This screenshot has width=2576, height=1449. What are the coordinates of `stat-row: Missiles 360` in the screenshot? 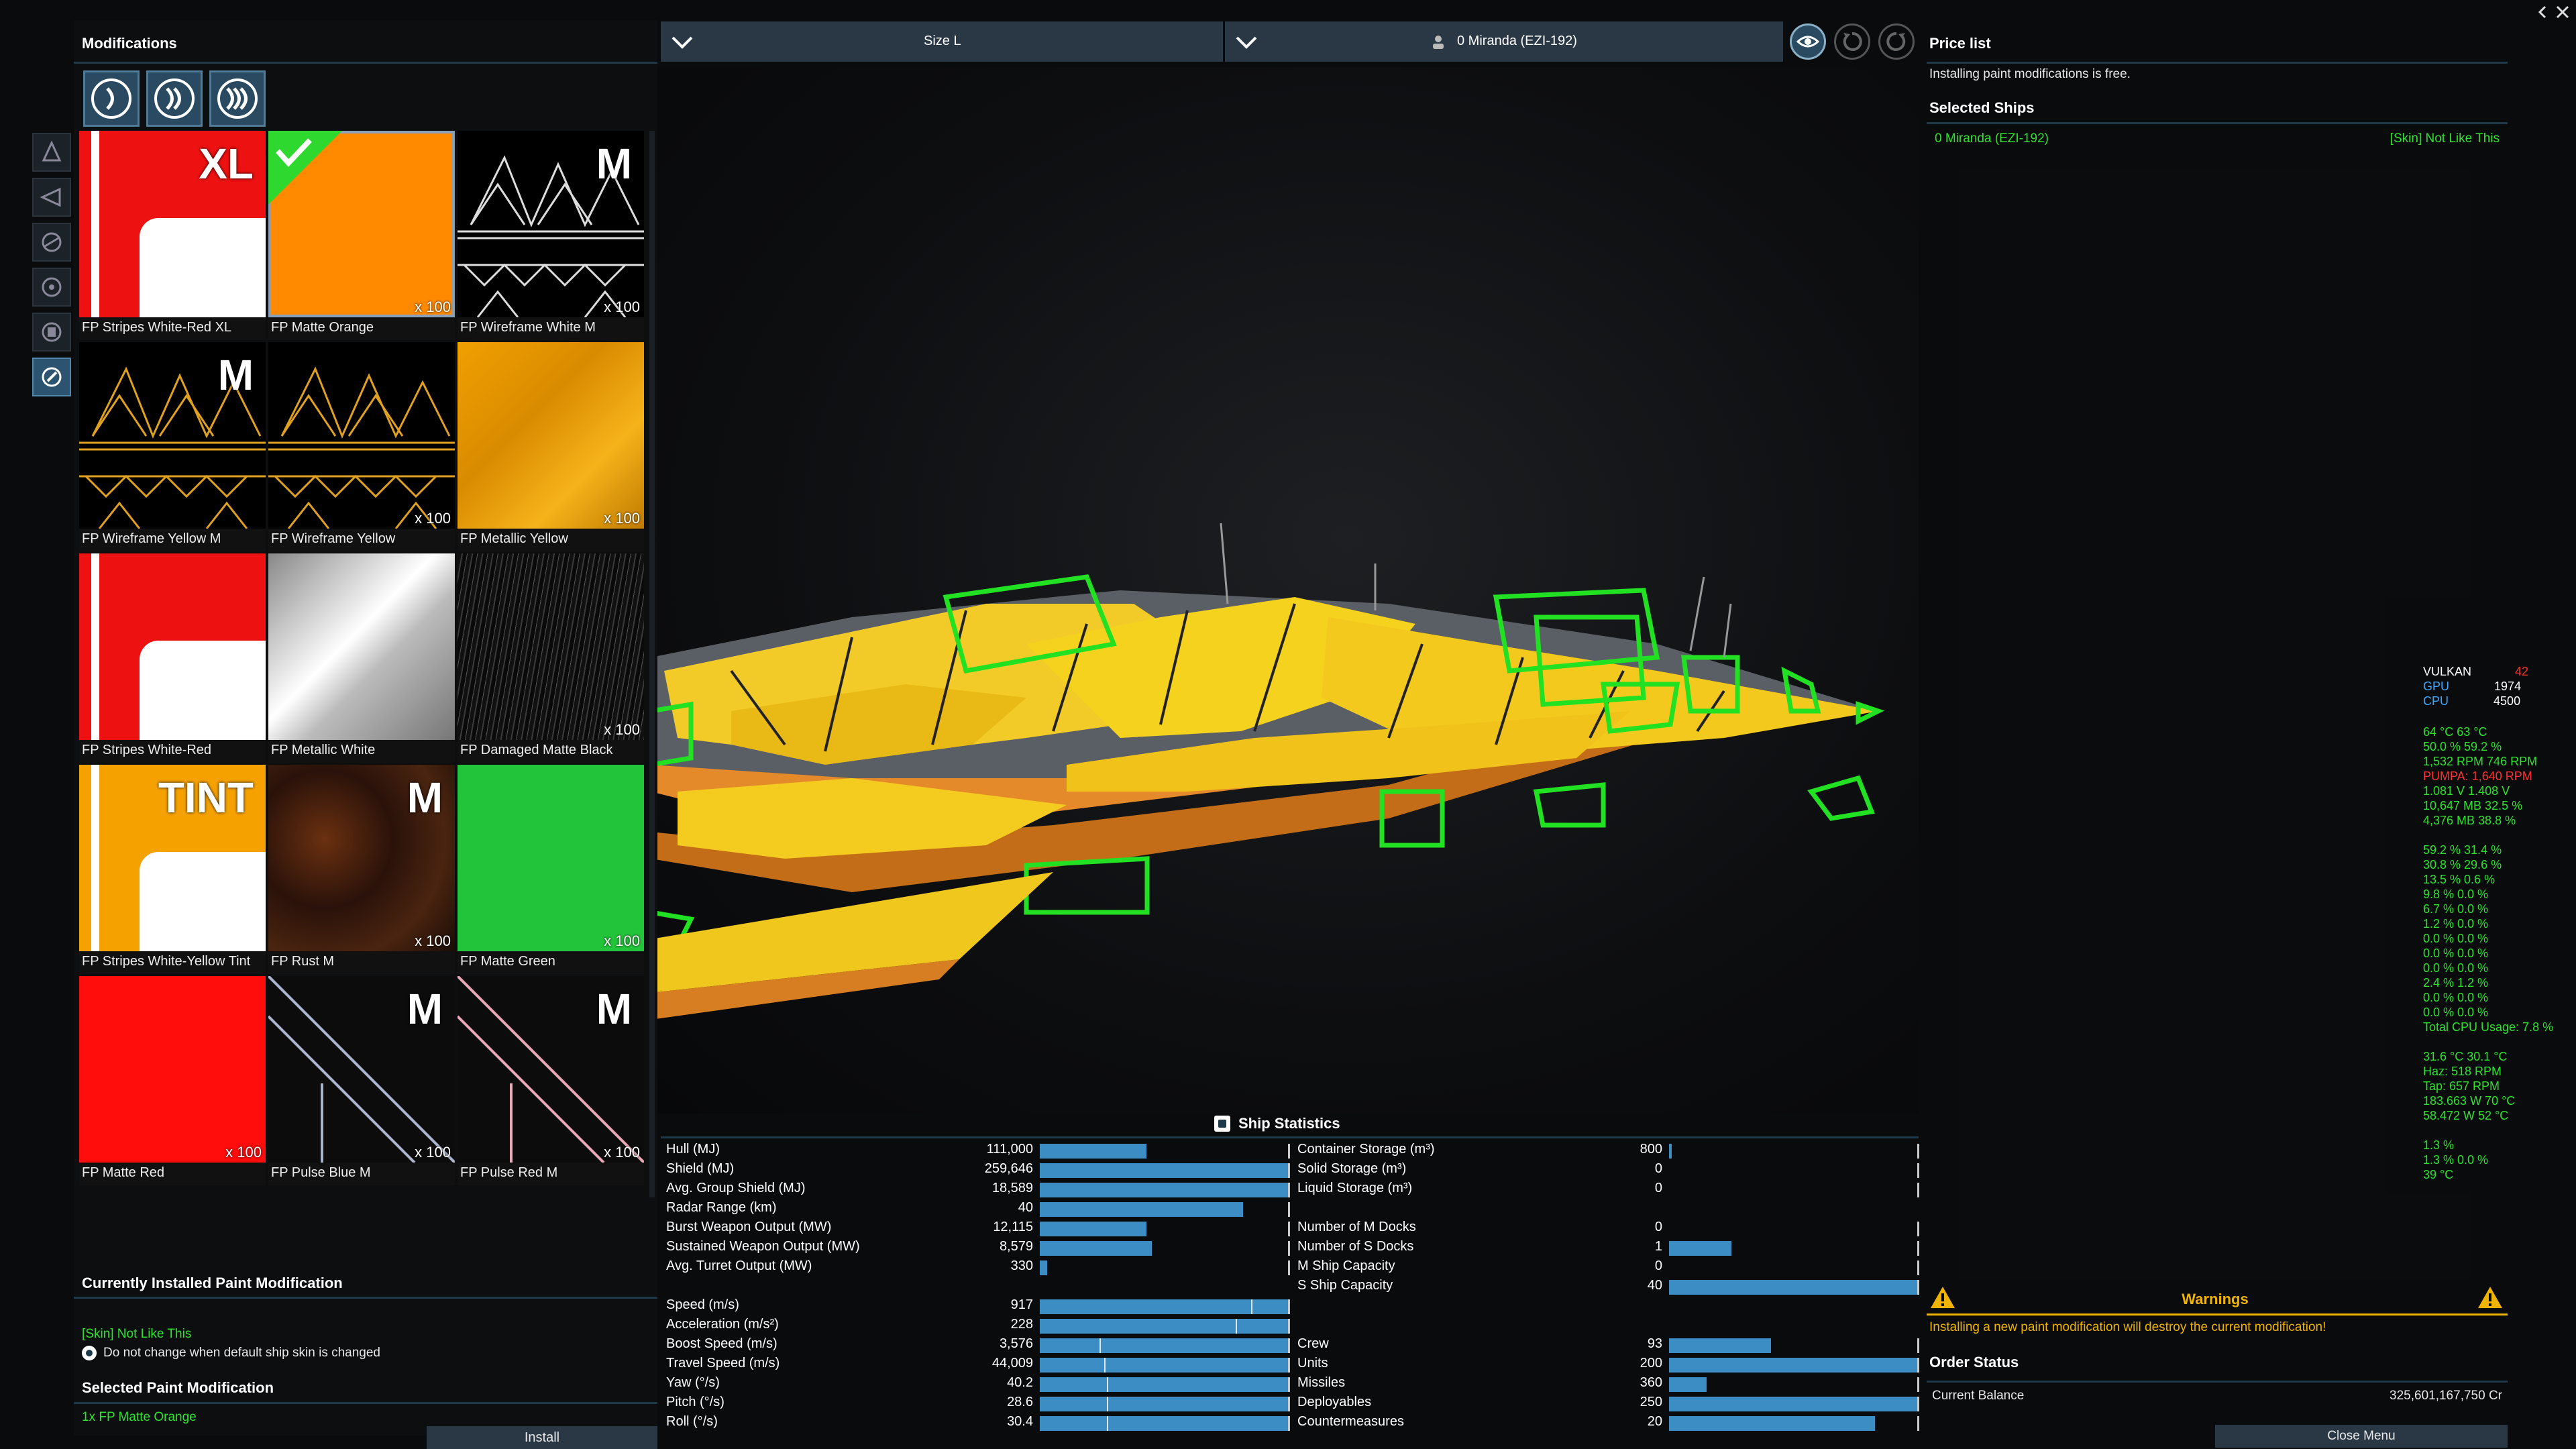 It's located at (1608, 1384).